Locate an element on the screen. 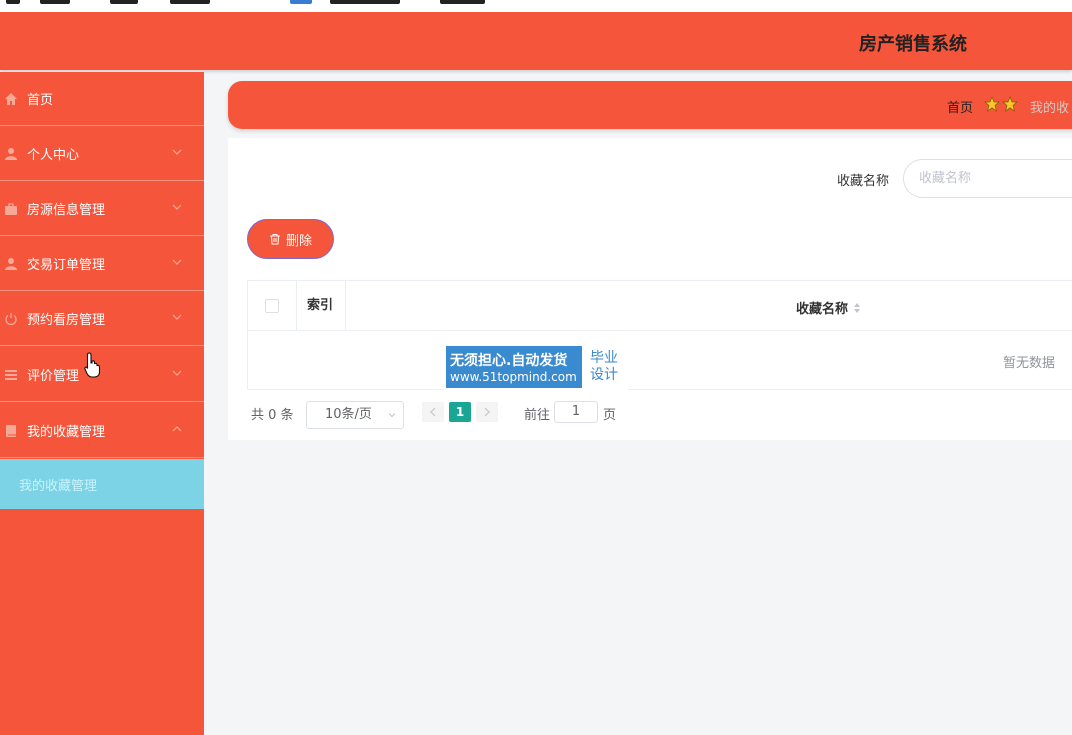 The height and width of the screenshot is (735, 1072). watermark: 无须担心.自动发货 www.51topmind.com 毕业 设计 is located at coordinates (536, 367).